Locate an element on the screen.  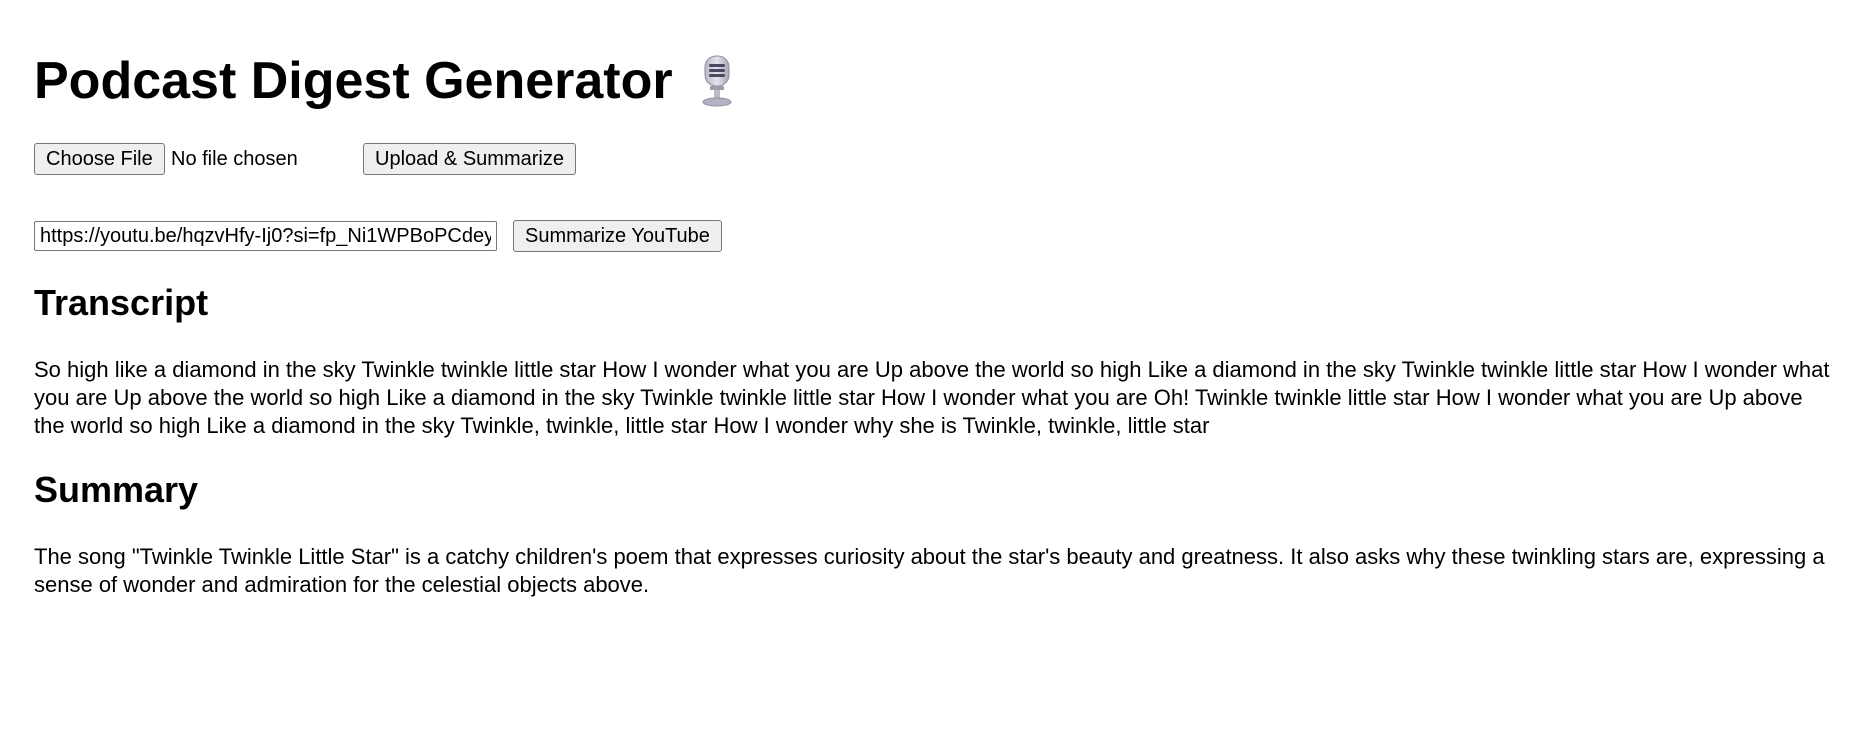
transcript-heading: Transcript is located at coordinates (121, 302).